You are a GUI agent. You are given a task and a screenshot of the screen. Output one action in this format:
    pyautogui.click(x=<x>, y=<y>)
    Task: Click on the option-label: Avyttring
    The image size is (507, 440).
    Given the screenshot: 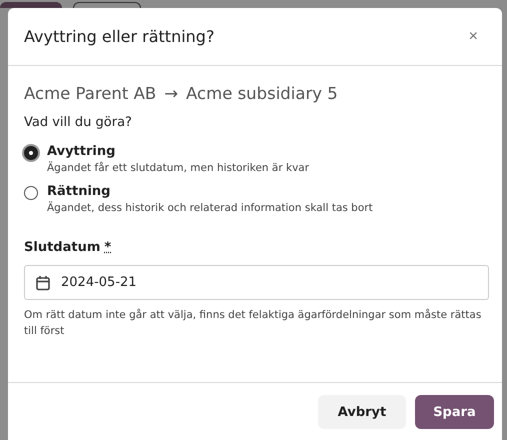 What is the action you would take?
    pyautogui.click(x=178, y=151)
    